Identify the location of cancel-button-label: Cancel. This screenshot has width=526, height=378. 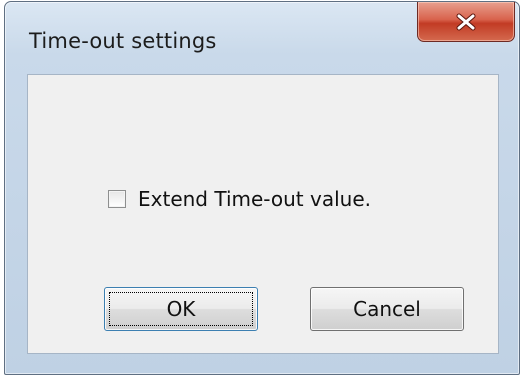
(387, 309).